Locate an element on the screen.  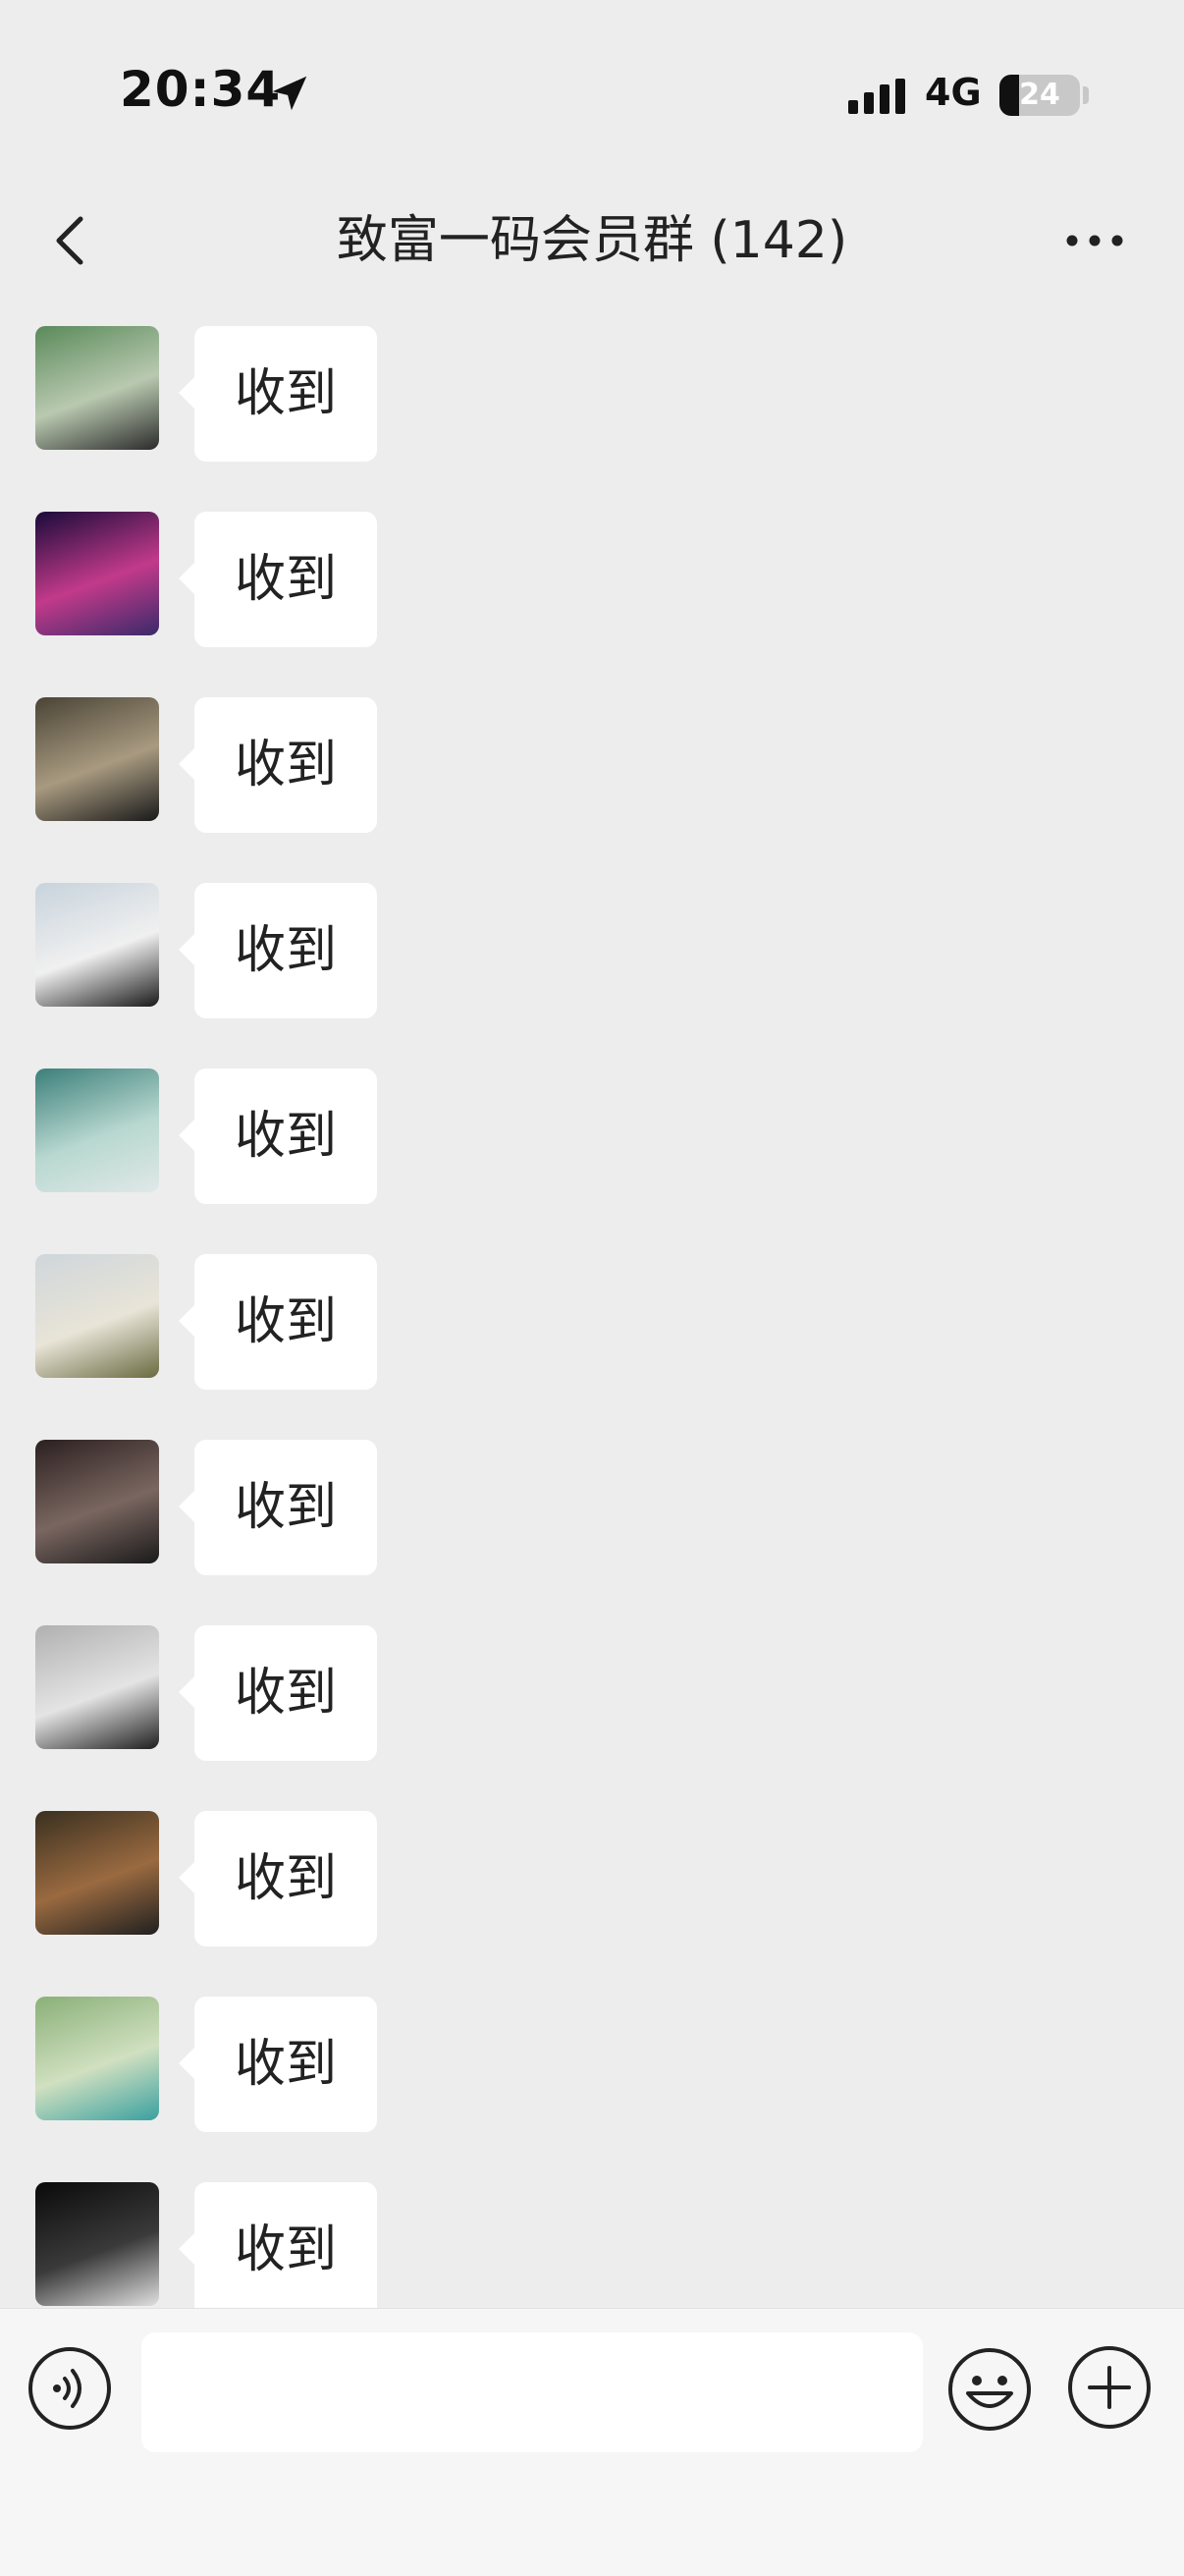
more-button is located at coordinates (1094, 241).